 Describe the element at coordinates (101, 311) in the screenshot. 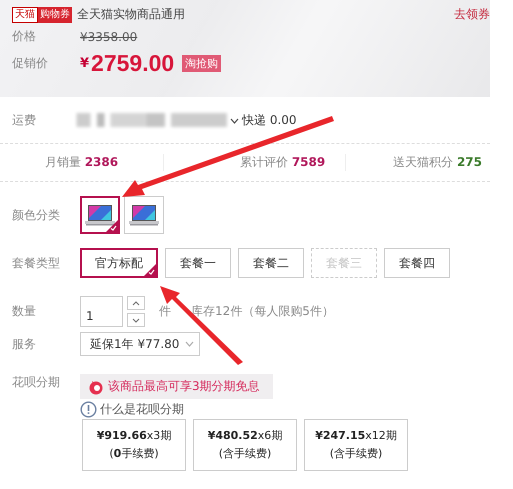

I see `quantity-field: 1` at that location.